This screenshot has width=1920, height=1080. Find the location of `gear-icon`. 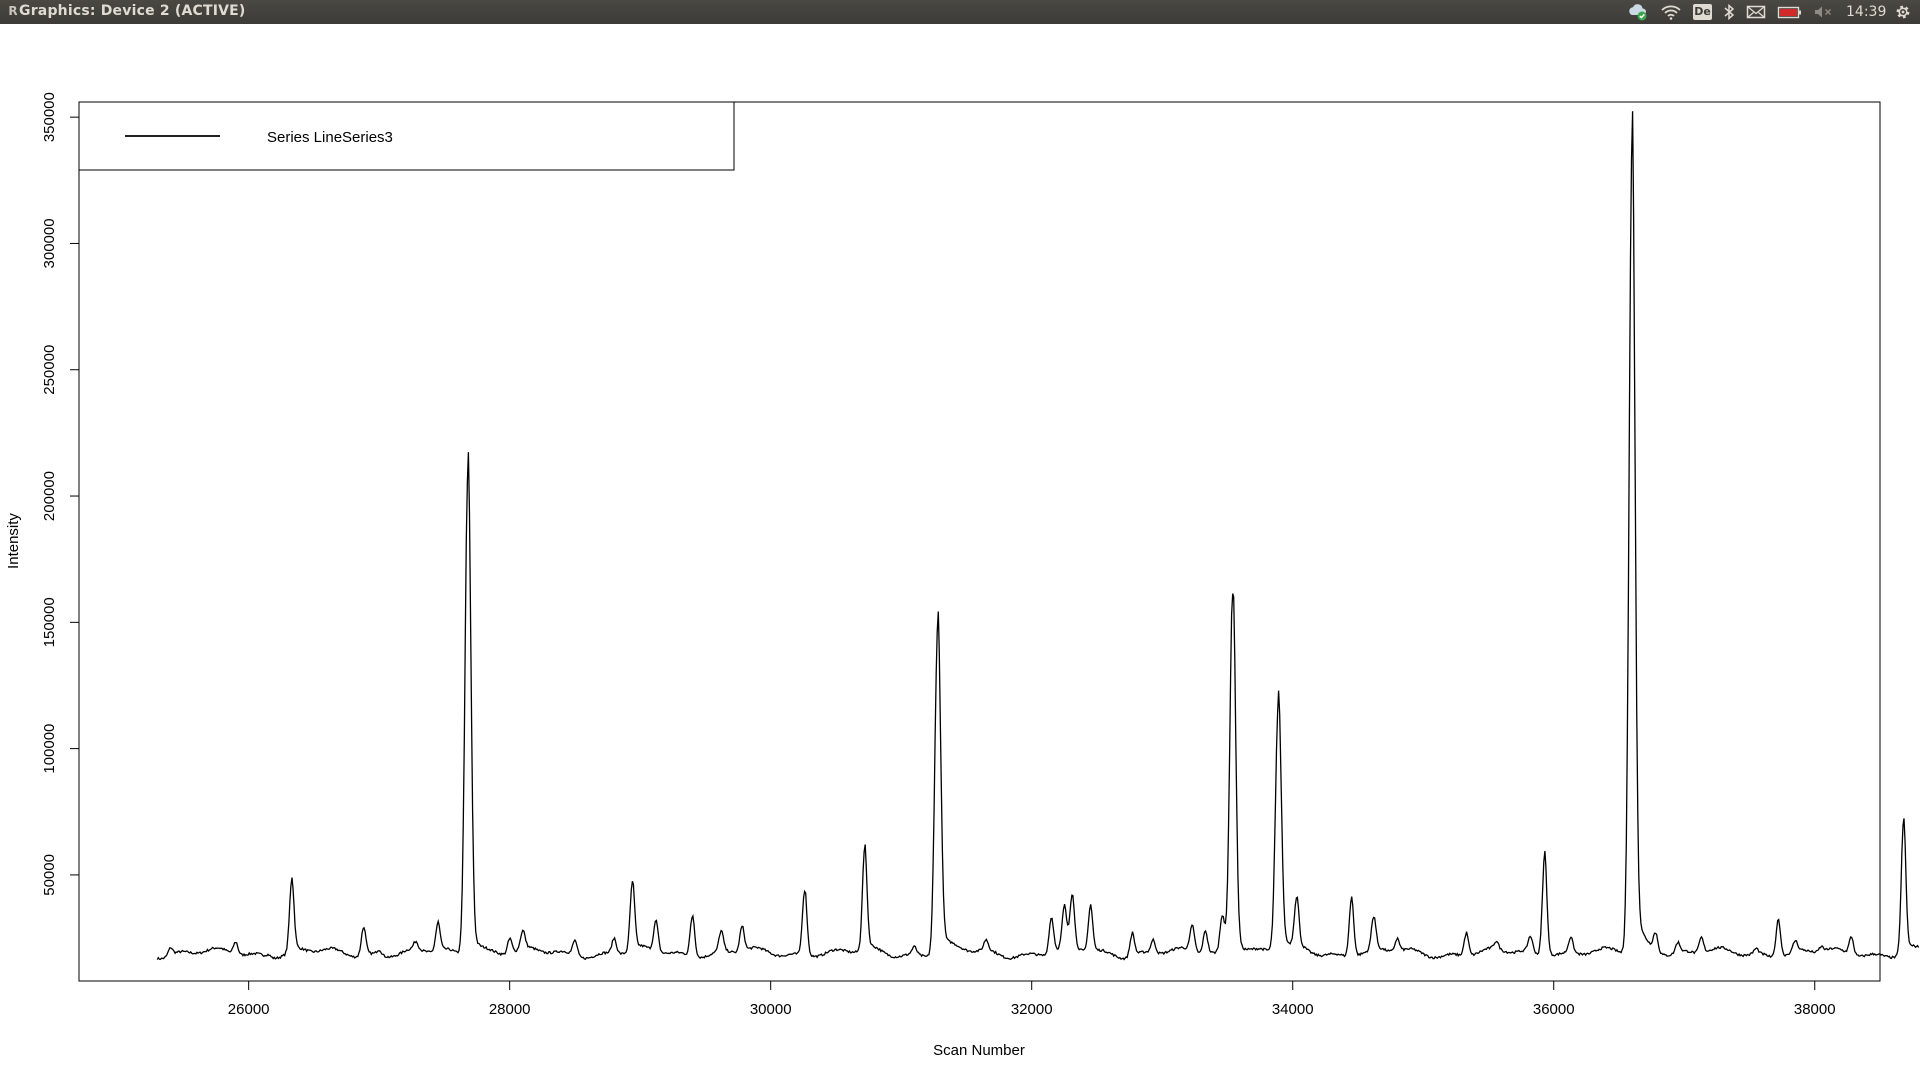

gear-icon is located at coordinates (1903, 12).